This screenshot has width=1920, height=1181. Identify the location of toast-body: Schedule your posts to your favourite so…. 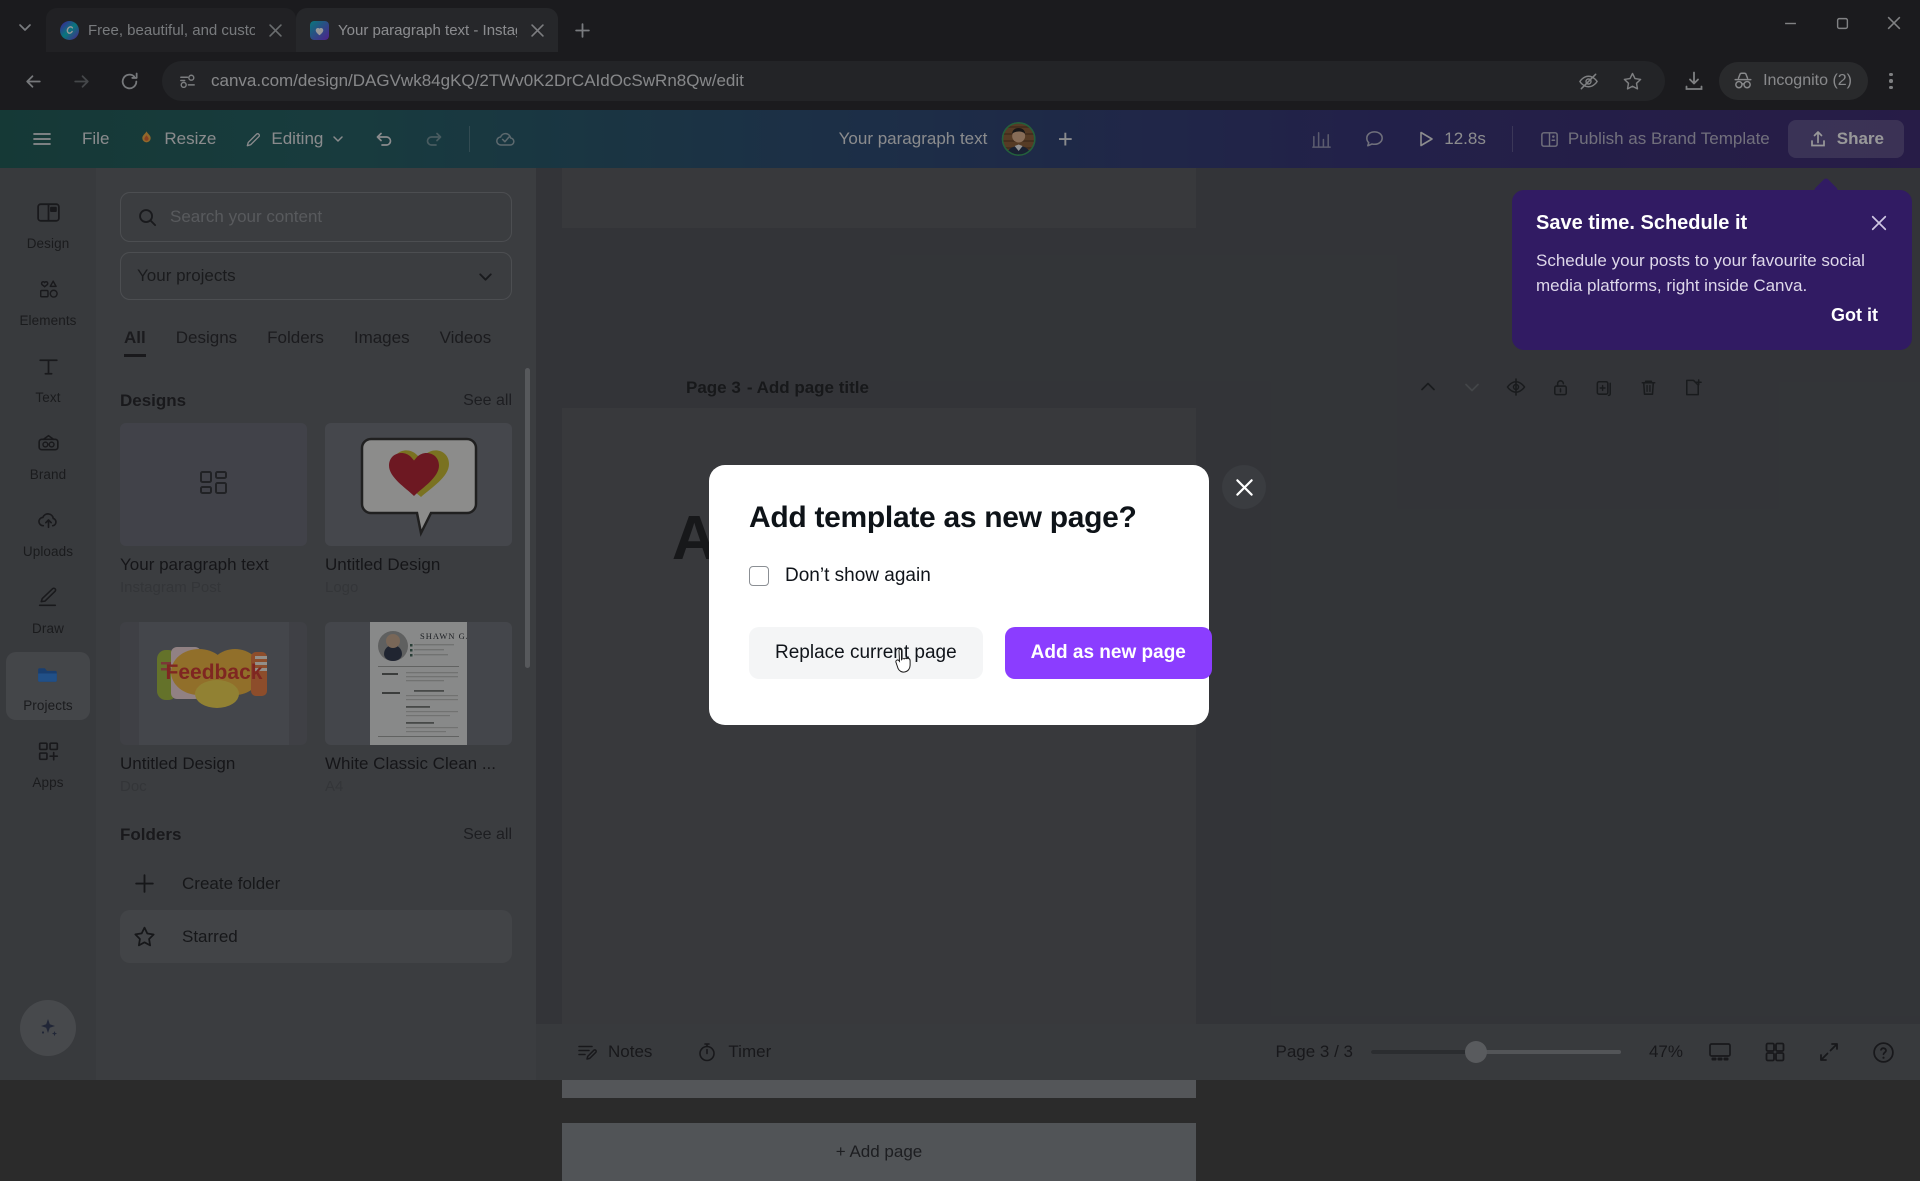
(1700, 273).